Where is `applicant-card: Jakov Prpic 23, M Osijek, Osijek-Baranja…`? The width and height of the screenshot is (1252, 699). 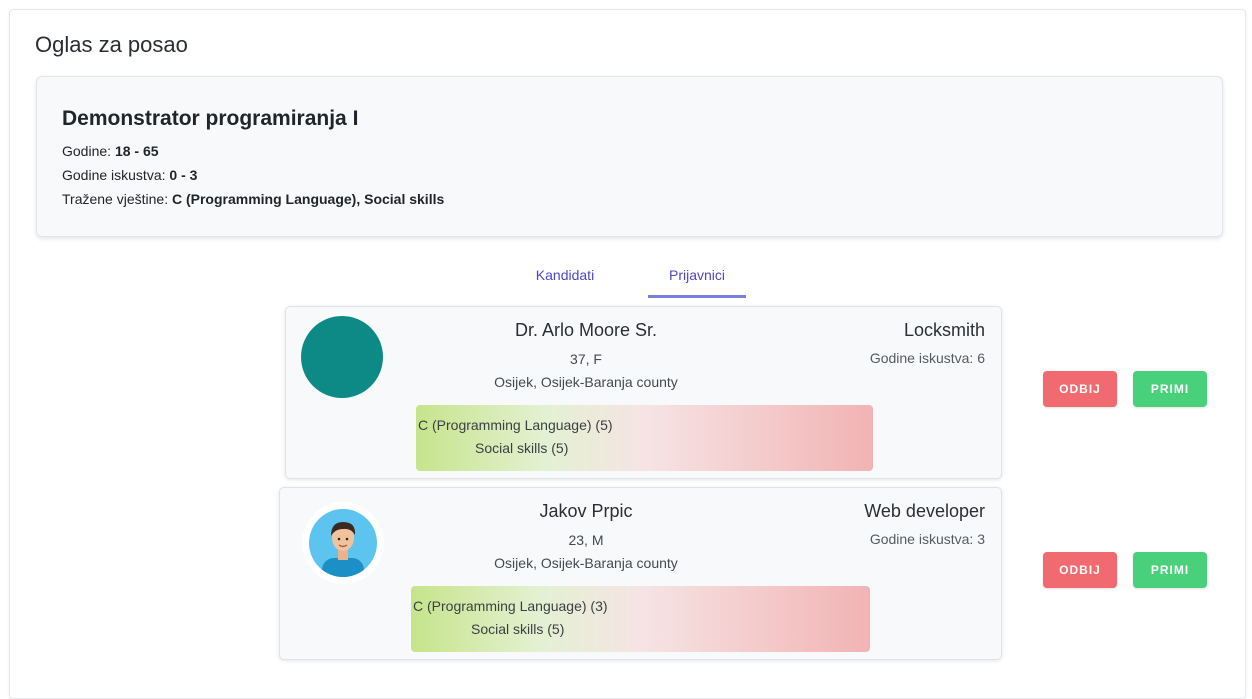
applicant-card: Jakov Prpic 23, M Osijek, Osijek-Baranja… is located at coordinates (640, 573).